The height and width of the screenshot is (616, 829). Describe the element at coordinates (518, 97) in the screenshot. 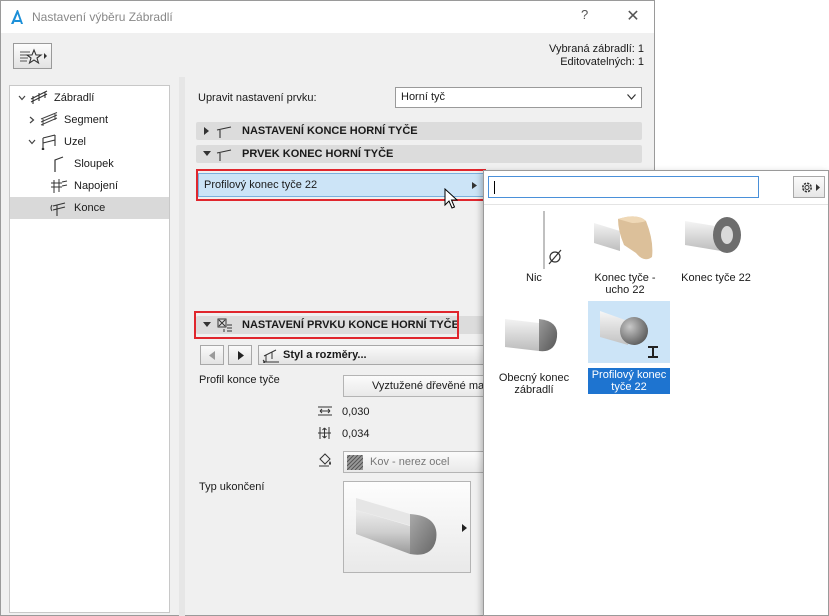

I see `edit-element-select: Horní tyč` at that location.